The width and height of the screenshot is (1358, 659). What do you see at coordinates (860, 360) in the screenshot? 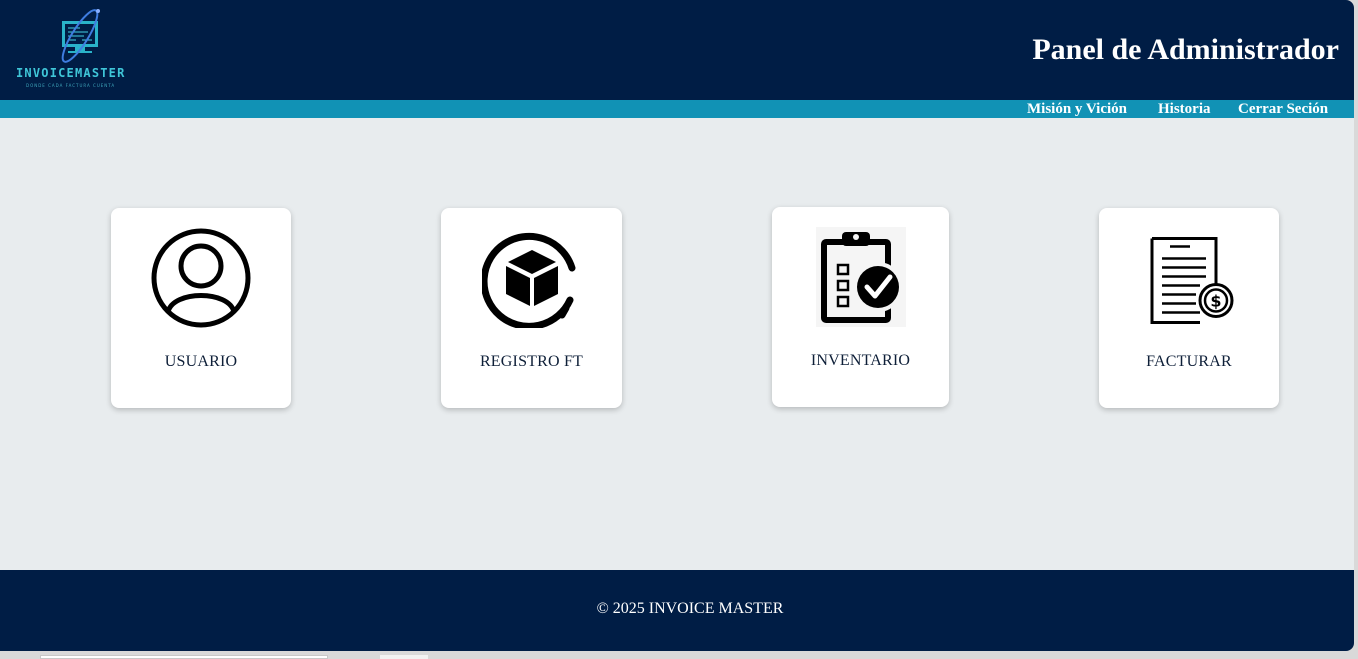
I see `card-label-inventario: INVENTARIO` at bounding box center [860, 360].